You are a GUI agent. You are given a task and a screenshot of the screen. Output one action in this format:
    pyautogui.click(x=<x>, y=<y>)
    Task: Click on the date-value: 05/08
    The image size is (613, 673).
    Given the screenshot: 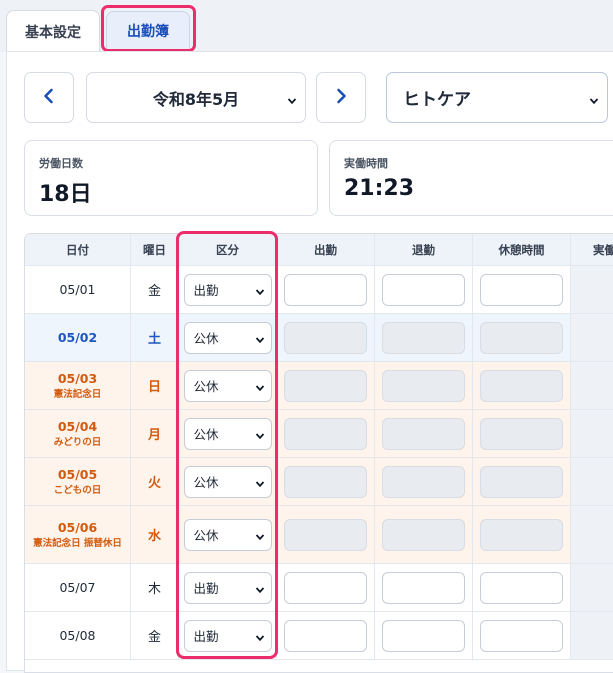 What is the action you would take?
    pyautogui.click(x=77, y=635)
    